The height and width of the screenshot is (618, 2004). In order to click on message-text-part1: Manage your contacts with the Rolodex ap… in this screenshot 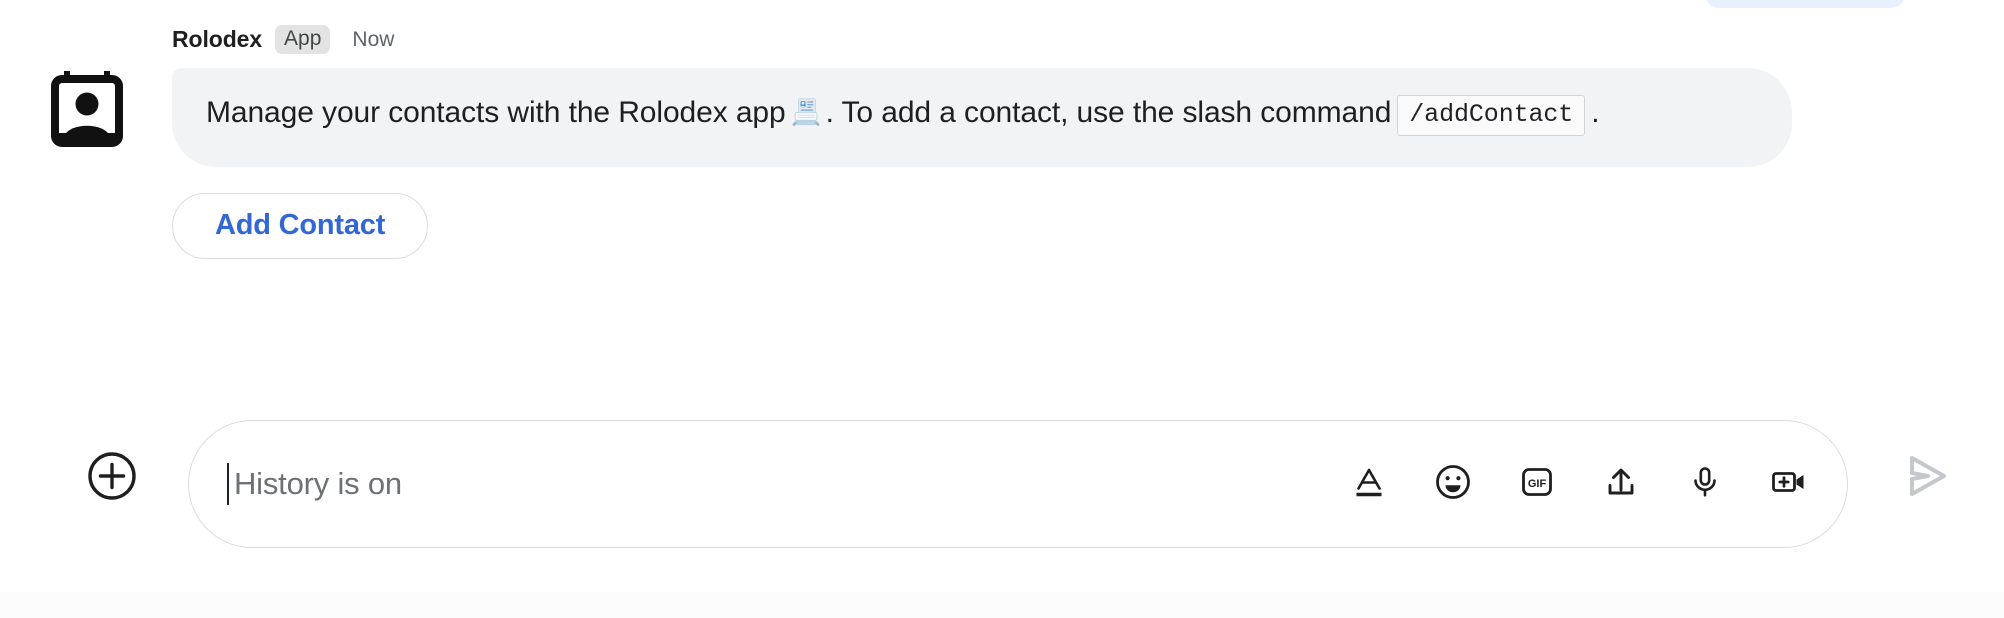, I will do `click(496, 112)`.